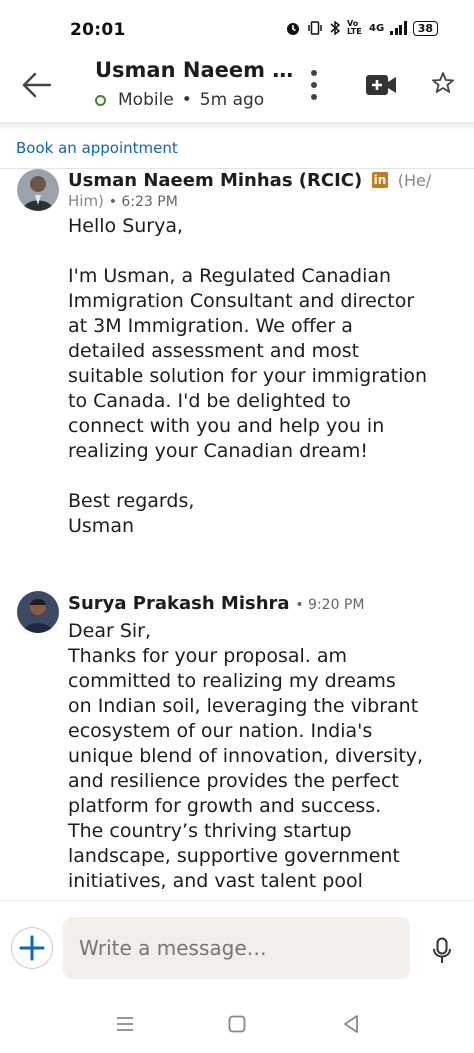  I want to click on sender-name: Surya Prakash Mishra, so click(179, 603).